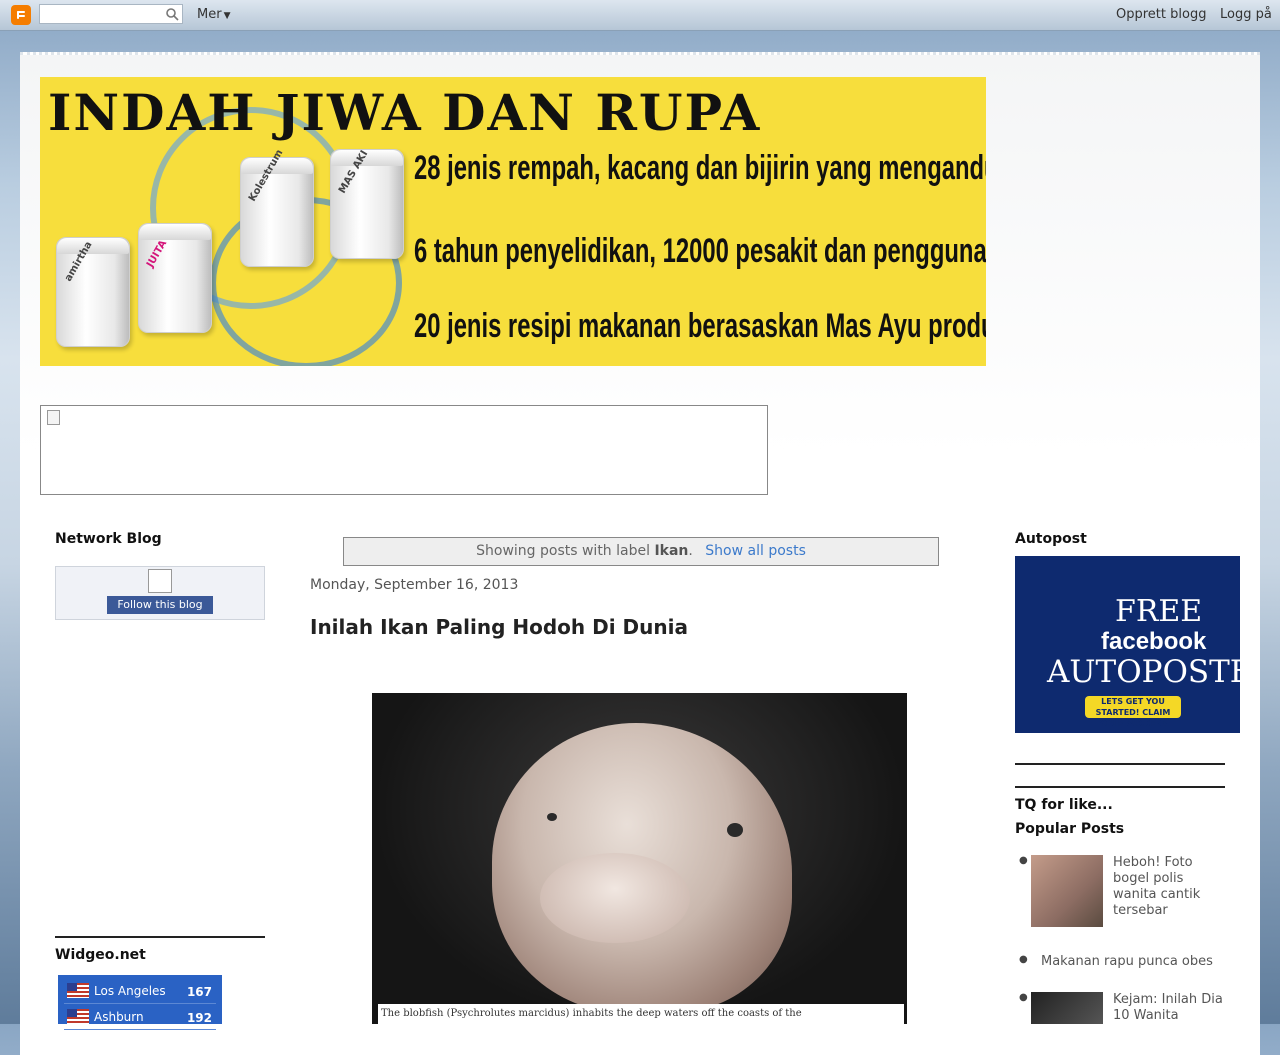 The width and height of the screenshot is (1280, 1055). What do you see at coordinates (563, 551) in the screenshot?
I see `label-prefix: Showing posts with label` at bounding box center [563, 551].